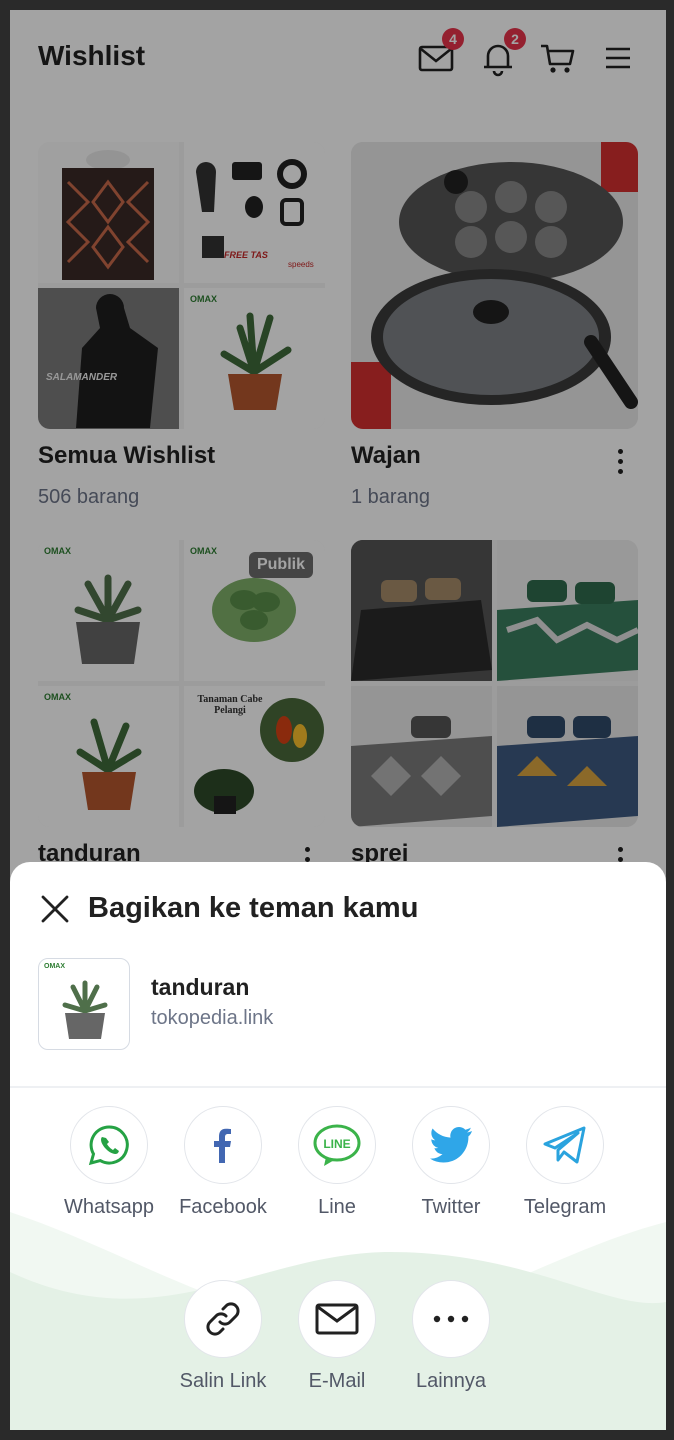 The width and height of the screenshot is (674, 1440). Describe the element at coordinates (84, 1004) in the screenshot. I see `shared-item-thumbnail: OMAX` at that location.